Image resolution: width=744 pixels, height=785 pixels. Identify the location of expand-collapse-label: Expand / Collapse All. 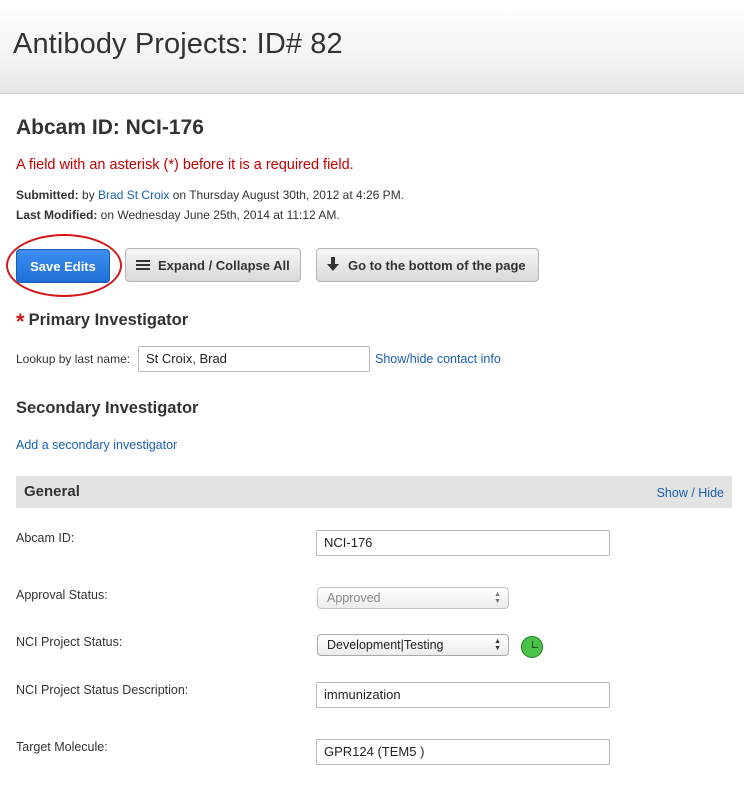
(224, 265).